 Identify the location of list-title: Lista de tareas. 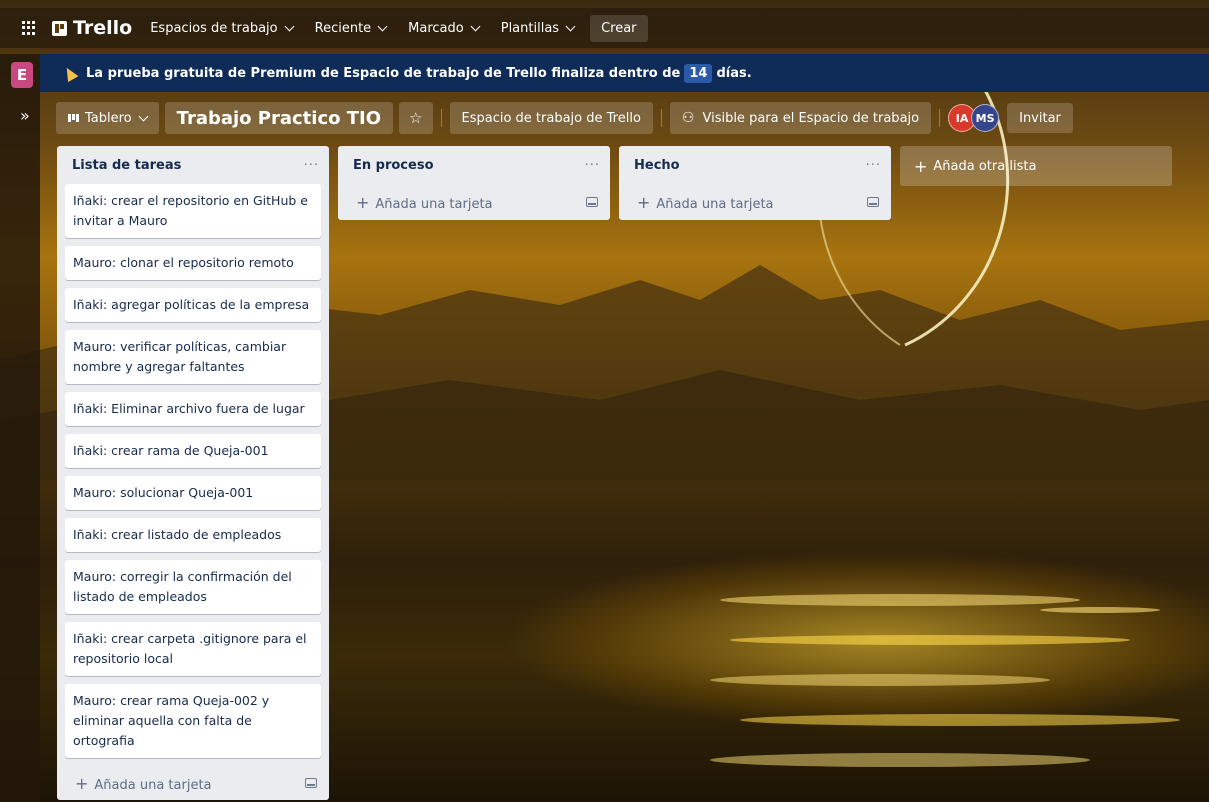
(126, 165).